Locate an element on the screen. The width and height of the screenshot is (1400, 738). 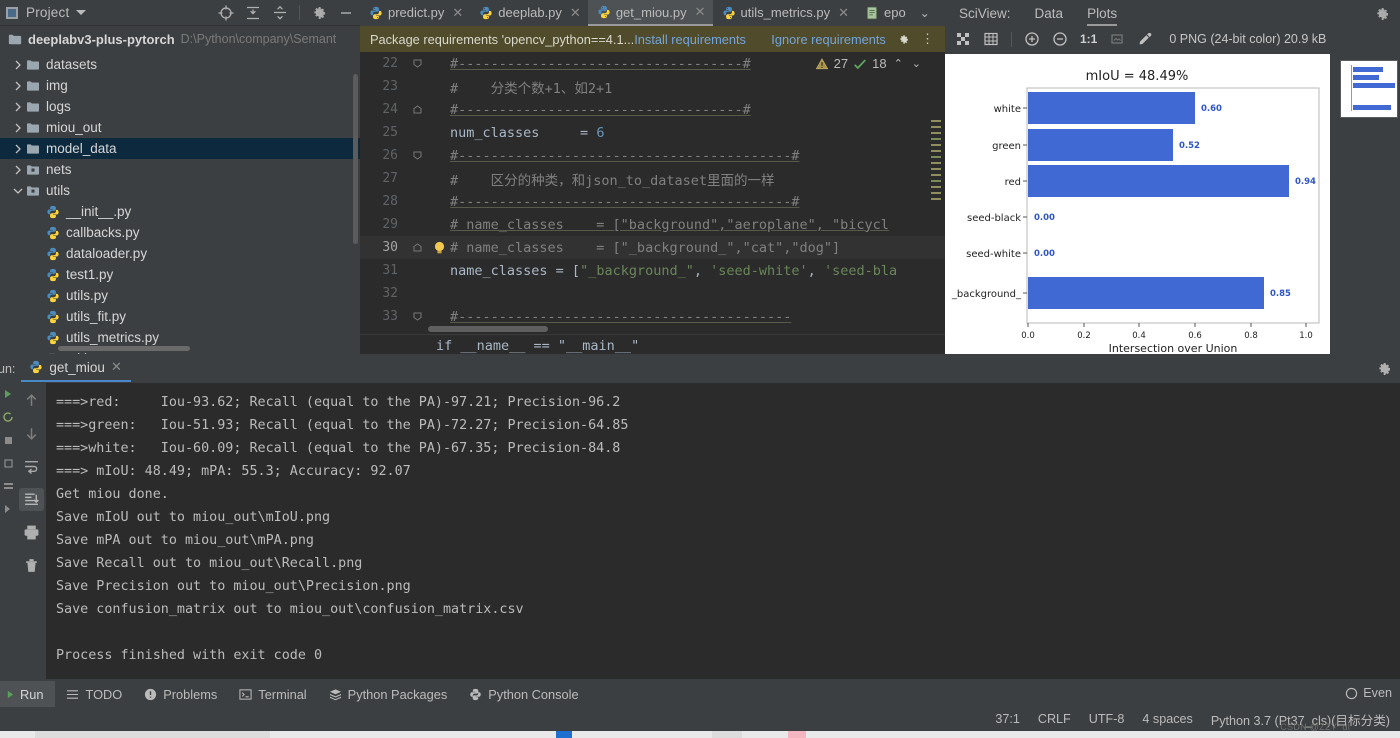
tree-node-utils: utils is located at coordinates (180, 190).